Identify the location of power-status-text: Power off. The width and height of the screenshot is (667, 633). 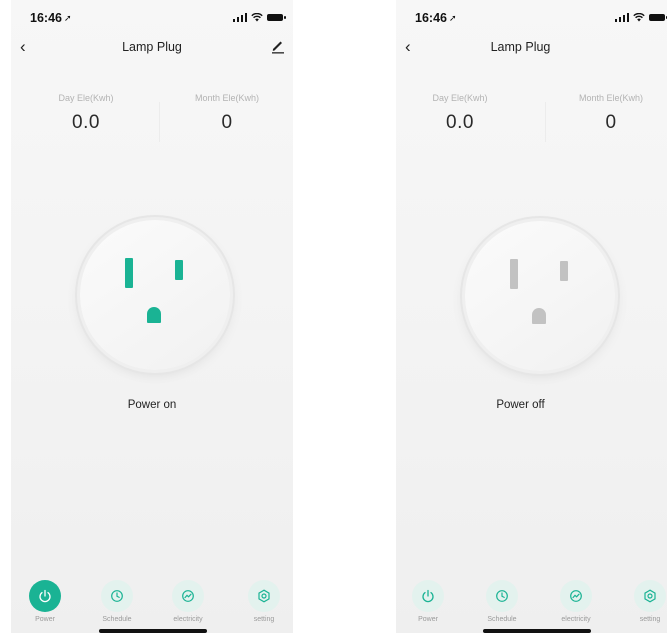
(520, 405).